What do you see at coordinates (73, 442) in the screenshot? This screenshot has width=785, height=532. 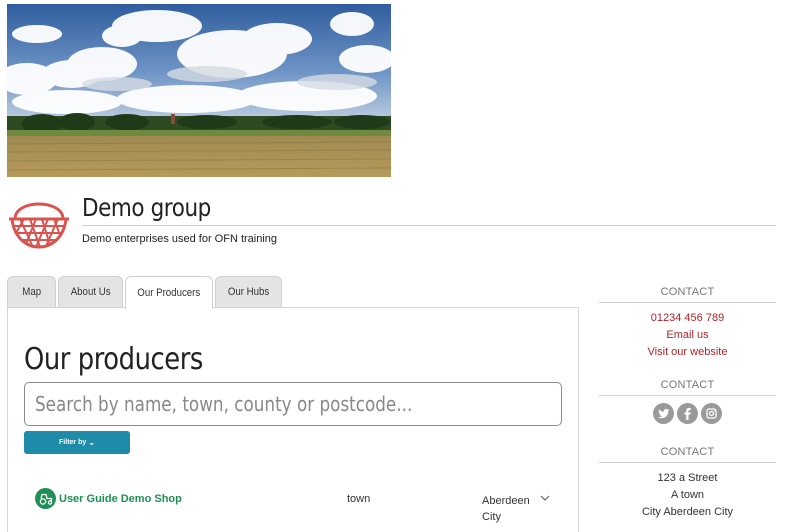 I see `filter-label: Filter by` at bounding box center [73, 442].